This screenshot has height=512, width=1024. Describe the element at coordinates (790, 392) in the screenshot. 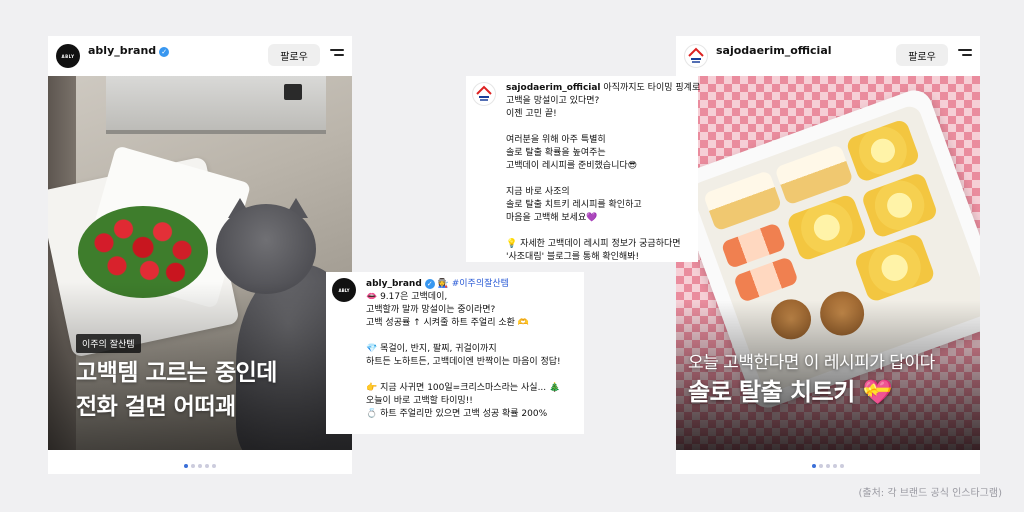

I see `overlay-title: 솔로 탈출 치트키 💝` at that location.